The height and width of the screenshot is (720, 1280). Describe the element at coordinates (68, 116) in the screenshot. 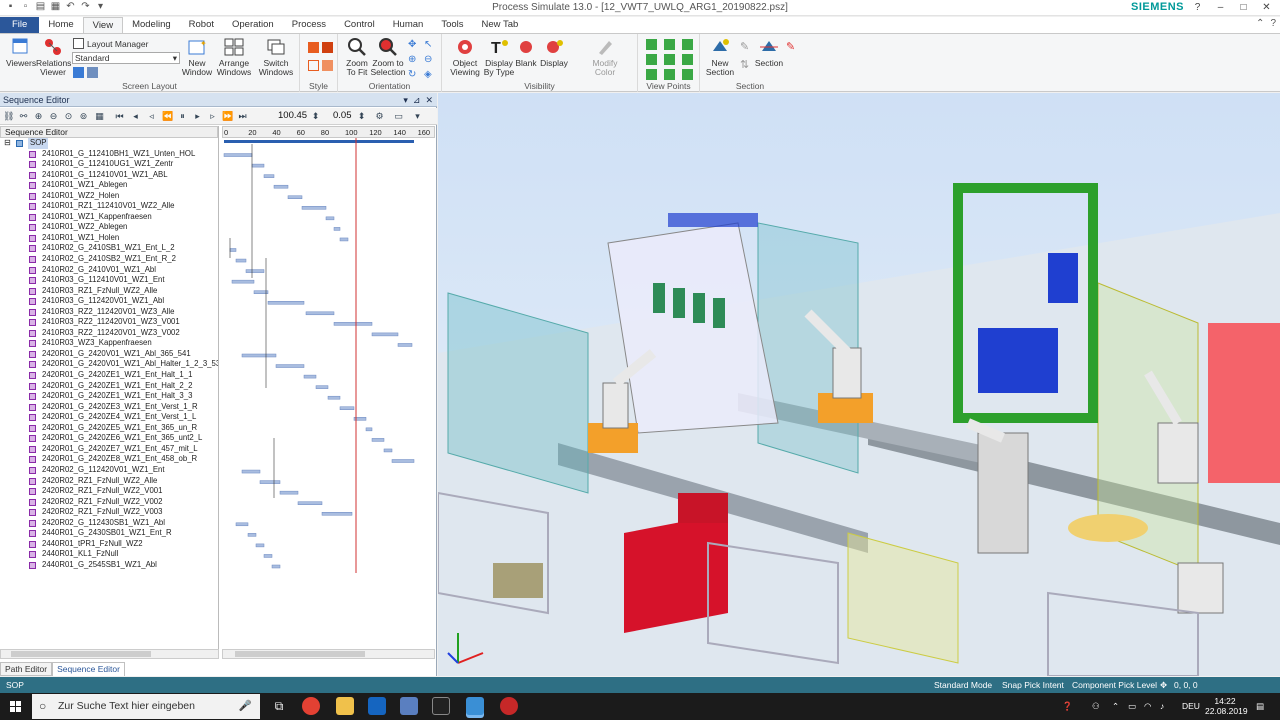

I see `zoom-fit-icon: ⊙` at that location.